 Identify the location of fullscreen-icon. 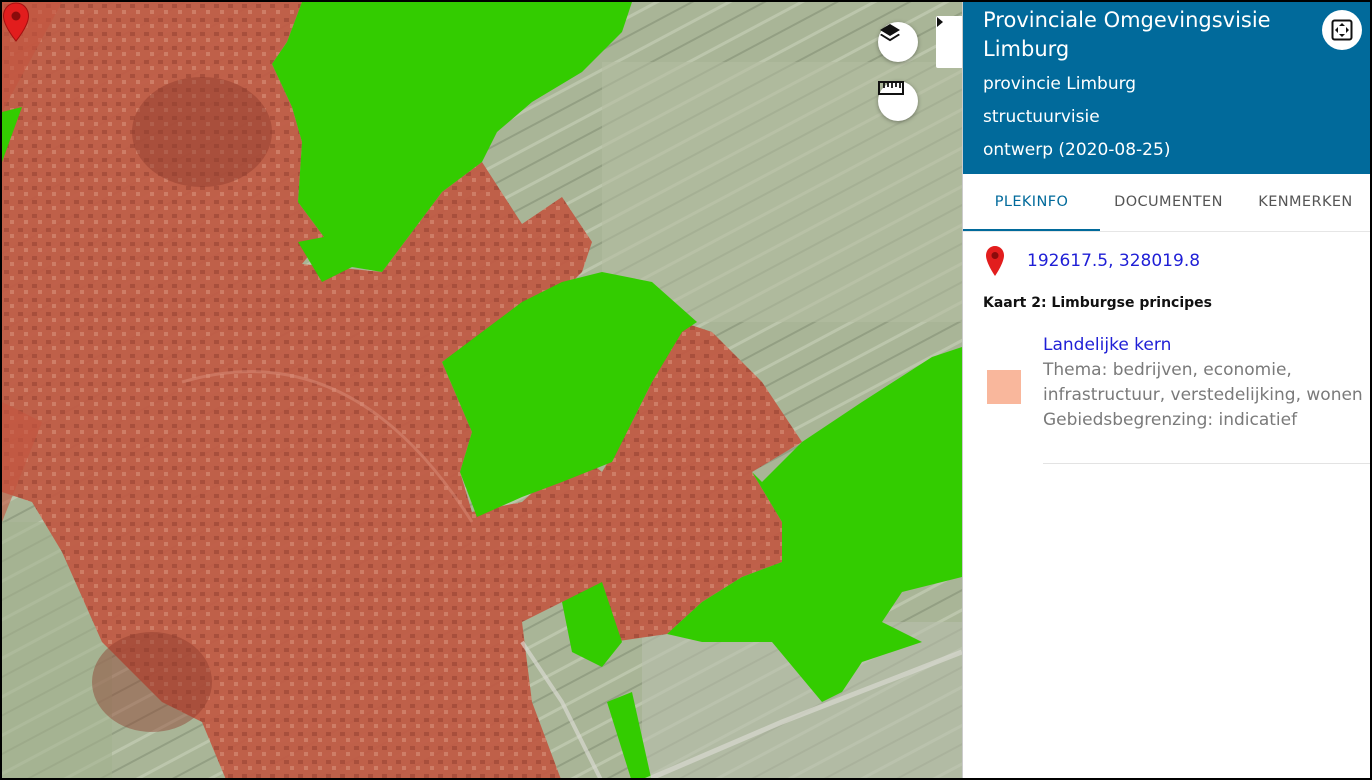
(1342, 30).